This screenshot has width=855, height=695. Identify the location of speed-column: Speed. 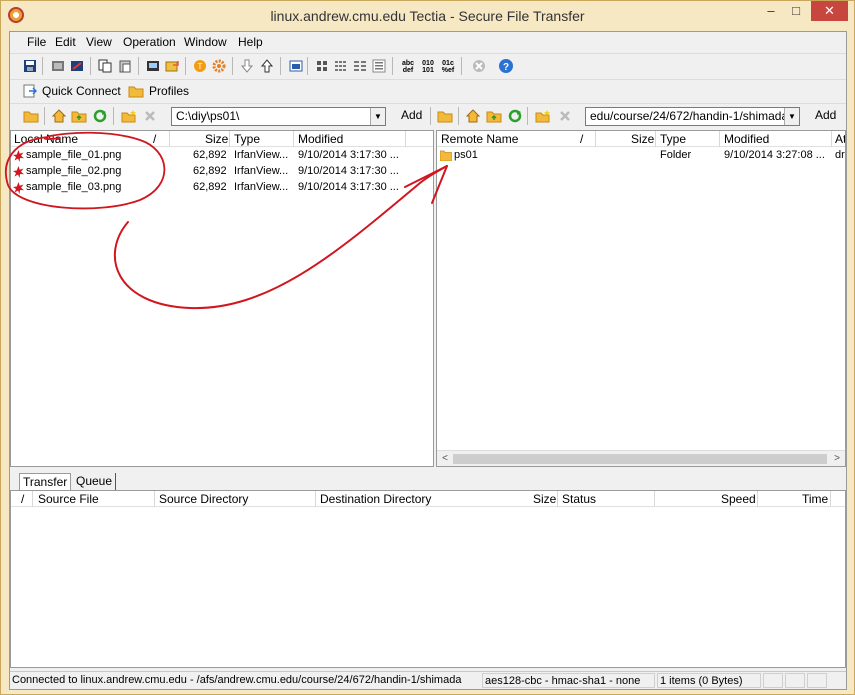
(738, 499).